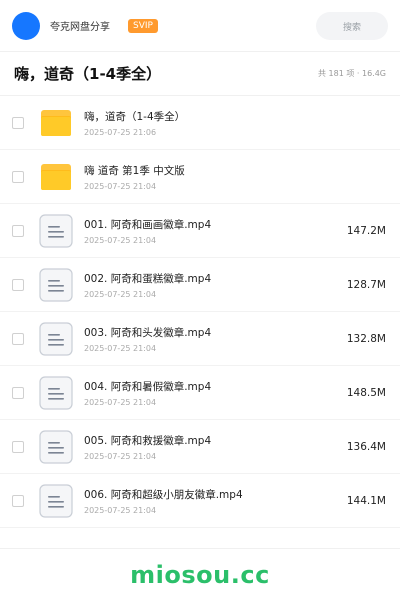  Describe the element at coordinates (366, 230) in the screenshot. I see `item-size: 147.2M` at that location.